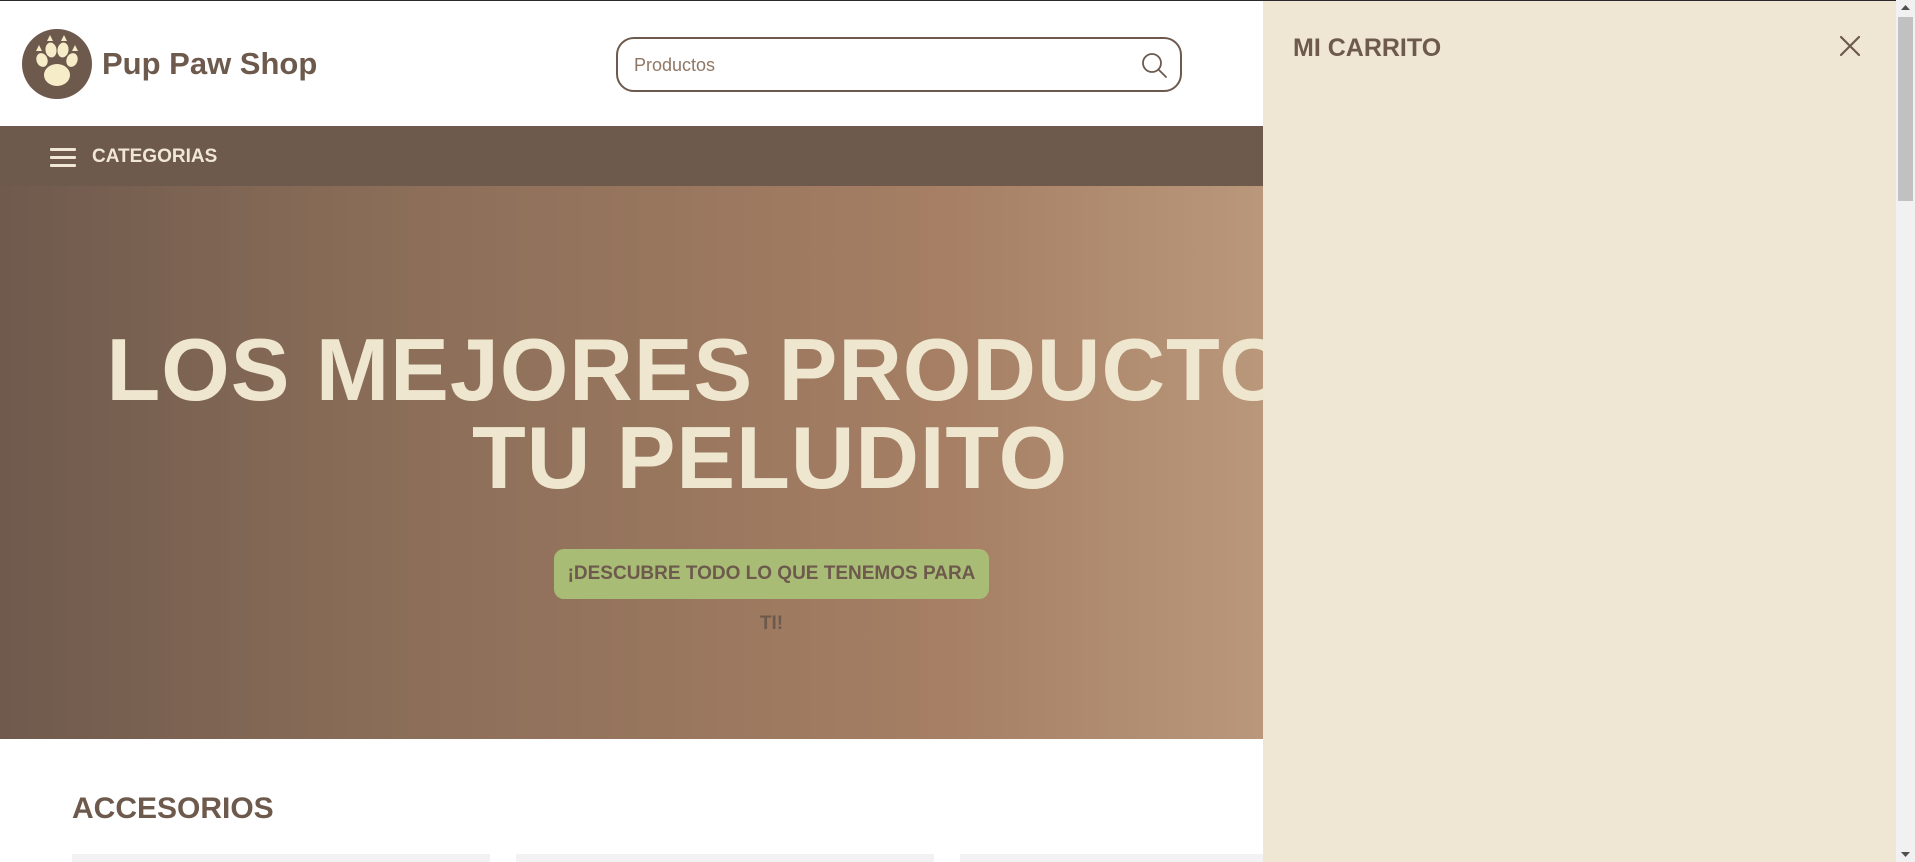 The height and width of the screenshot is (862, 1915). I want to click on scroll-up-arrow-icon, so click(1905, 8).